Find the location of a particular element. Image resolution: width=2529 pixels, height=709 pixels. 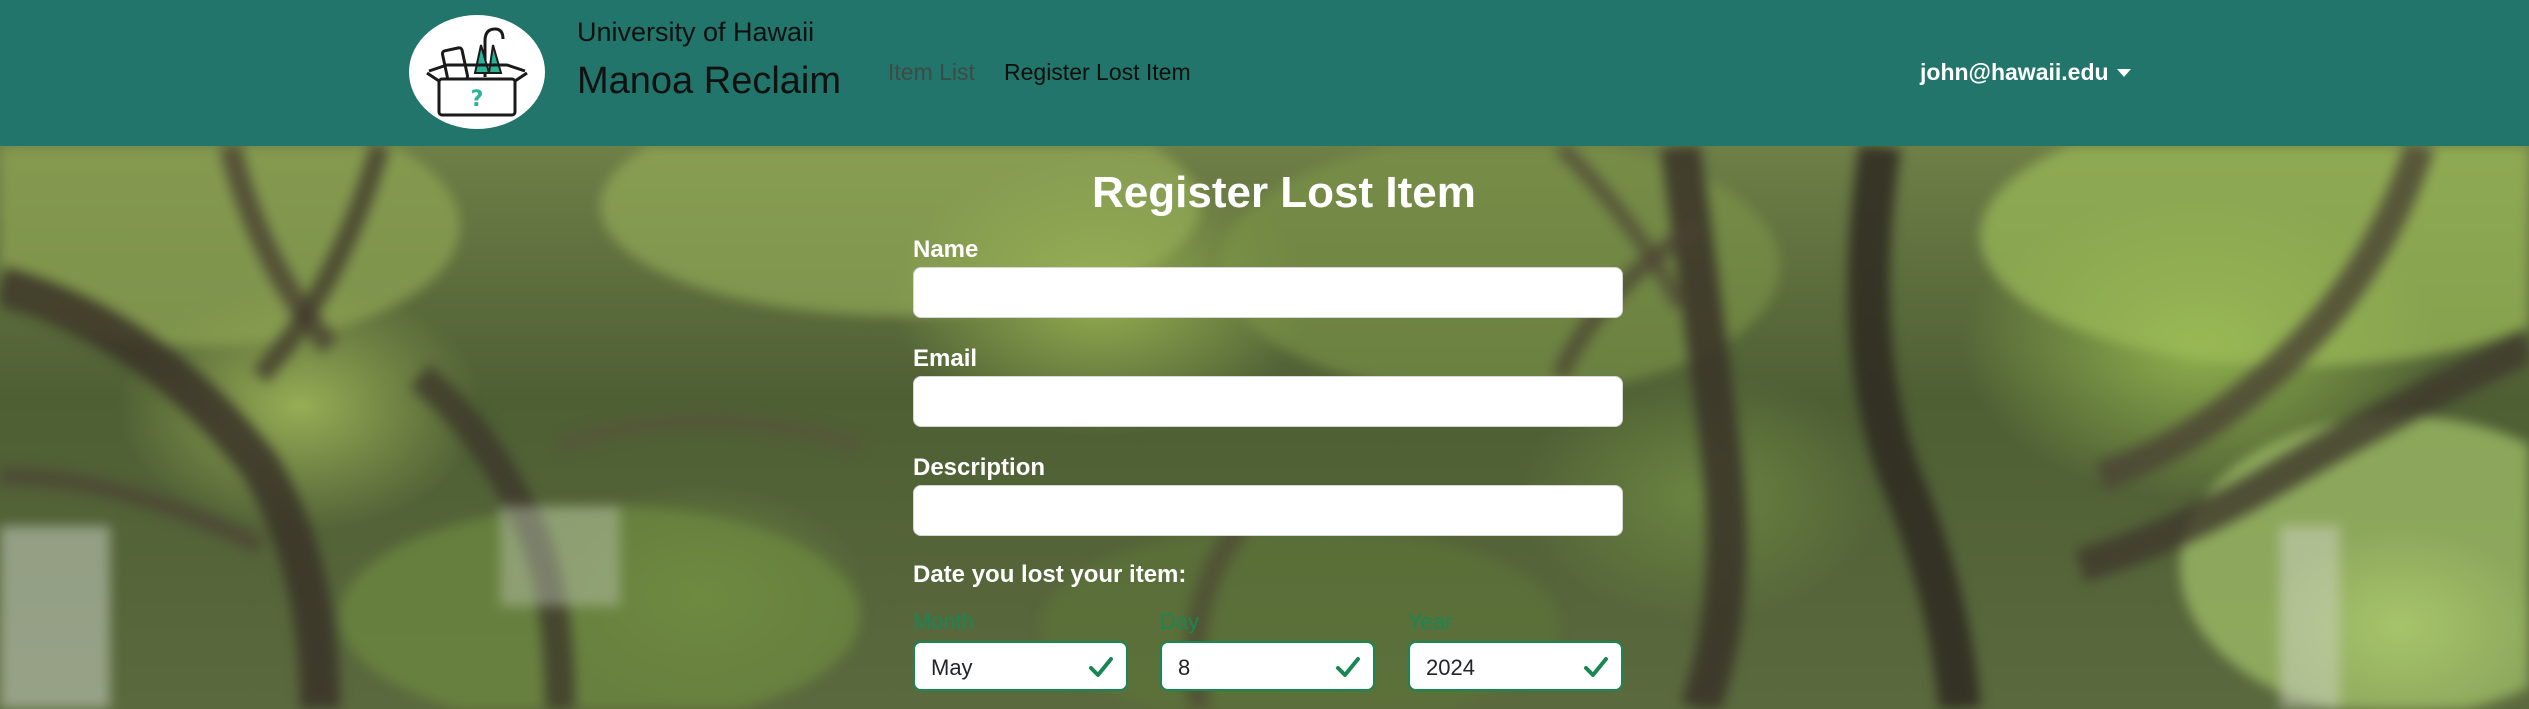

day-label: Day is located at coordinates (1180, 621).